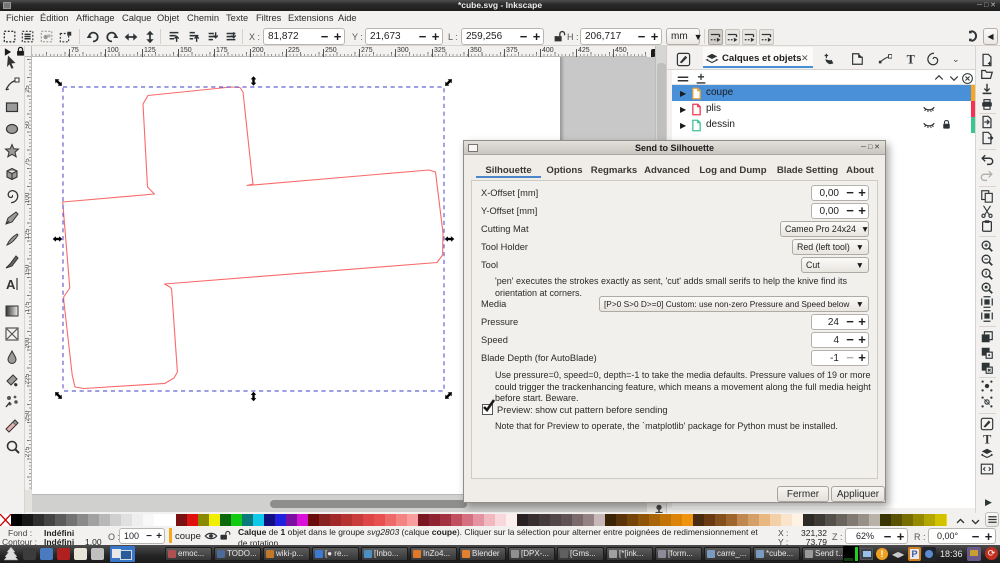  Describe the element at coordinates (11, 284) in the screenshot. I see `svg-text: A` at that location.